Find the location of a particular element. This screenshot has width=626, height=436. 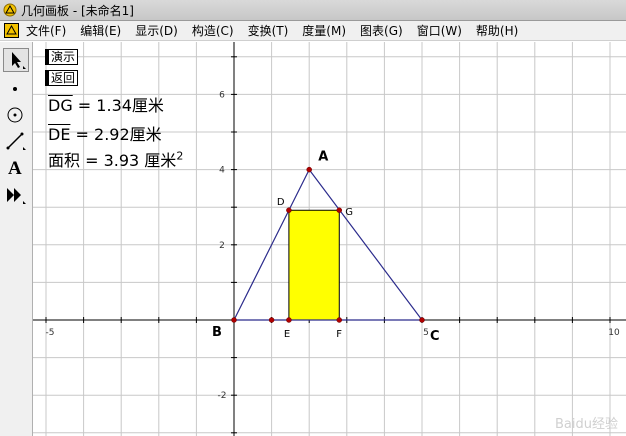

measurement-area-label: 面积 is located at coordinates (64, 160).